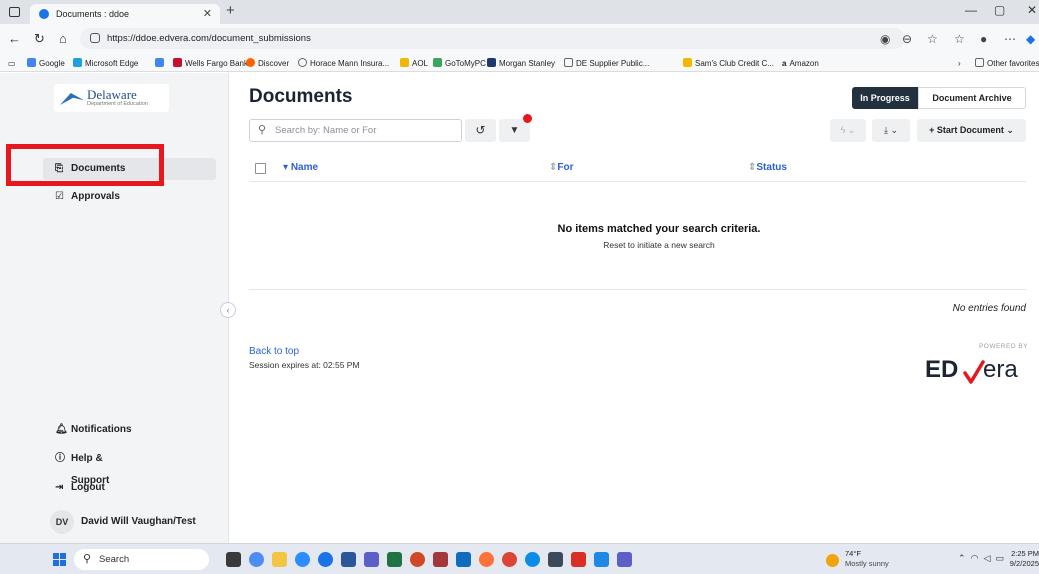 The width and height of the screenshot is (1039, 574). What do you see at coordinates (932, 39) in the screenshot?
I see `favorite-star-icon: ☆` at bounding box center [932, 39].